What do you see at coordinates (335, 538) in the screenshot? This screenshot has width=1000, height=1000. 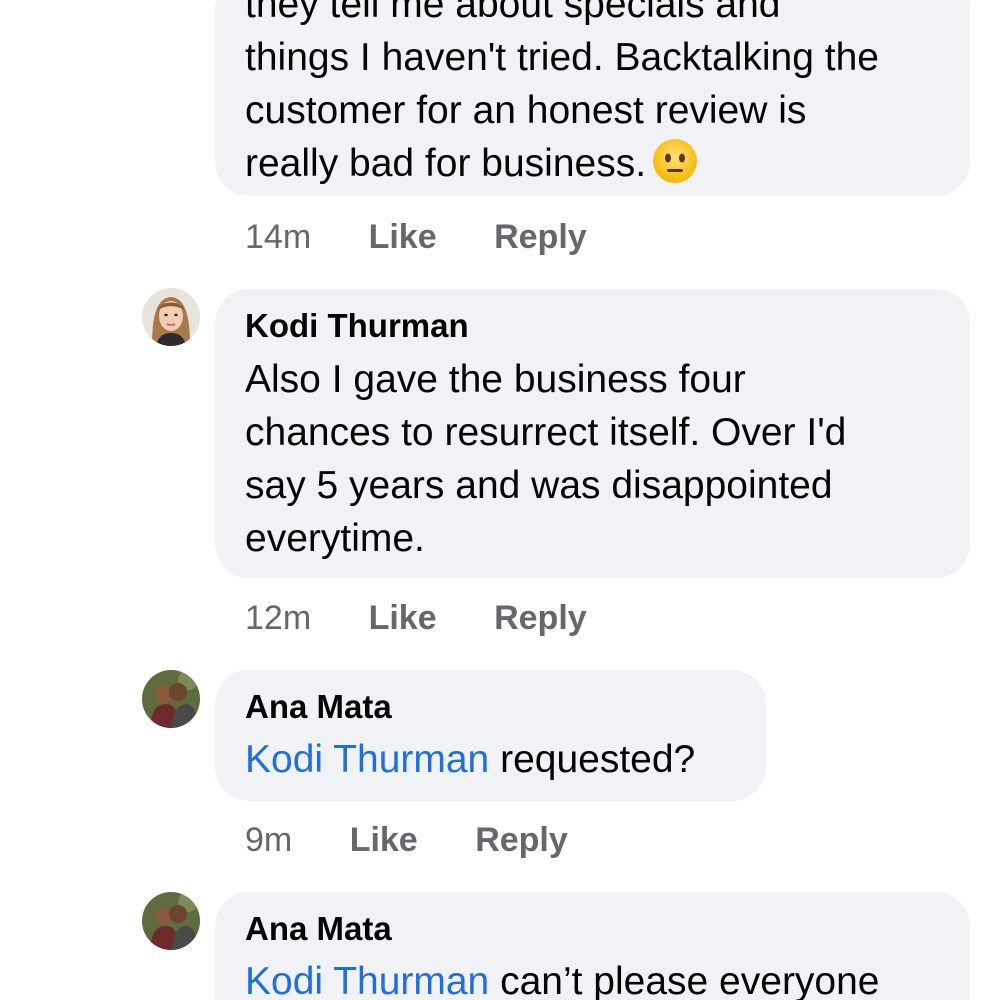 I see `comment-text-line: everytime.` at bounding box center [335, 538].